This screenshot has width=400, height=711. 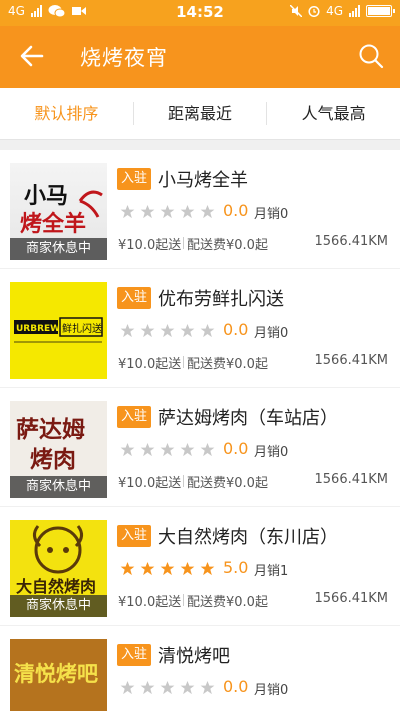 I want to click on svg-text: 大自然烤肉, so click(x=56, y=586).